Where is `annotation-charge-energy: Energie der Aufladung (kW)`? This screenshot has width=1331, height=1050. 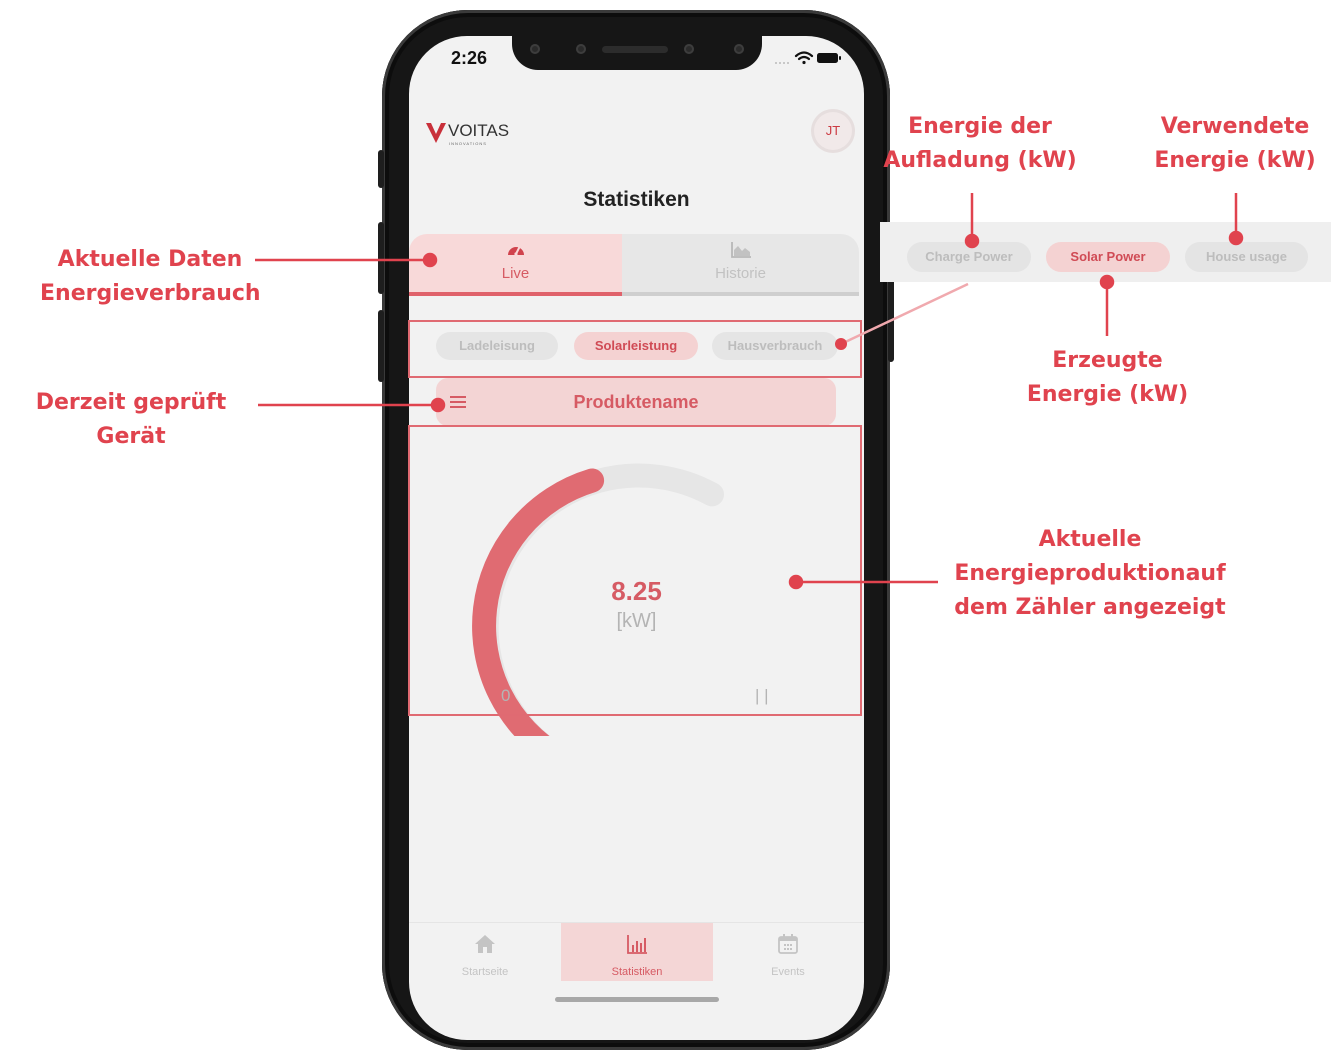 annotation-charge-energy: Energie der Aufladung (kW) is located at coordinates (980, 143).